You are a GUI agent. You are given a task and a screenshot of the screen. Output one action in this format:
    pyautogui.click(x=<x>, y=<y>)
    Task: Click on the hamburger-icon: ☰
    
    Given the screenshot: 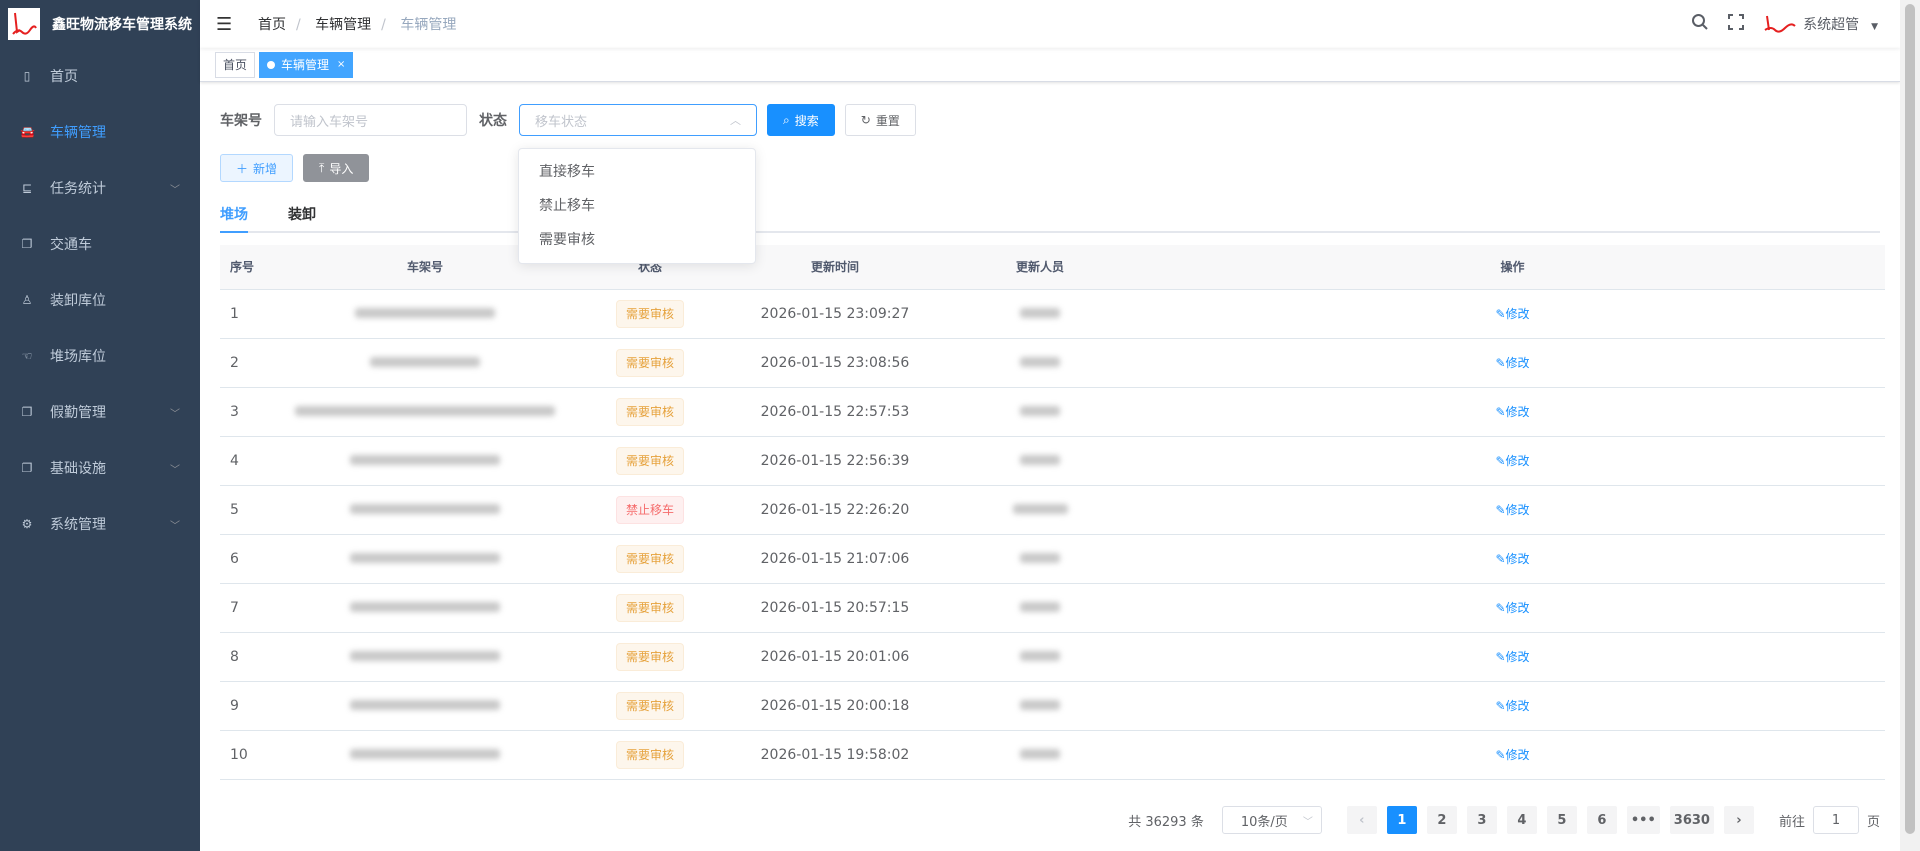 What is the action you would take?
    pyautogui.click(x=226, y=24)
    